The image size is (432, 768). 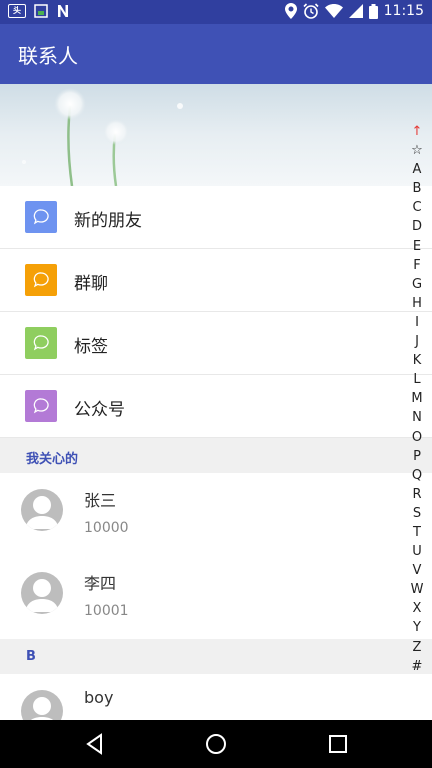 I want to click on signal-icon, so click(x=355, y=11).